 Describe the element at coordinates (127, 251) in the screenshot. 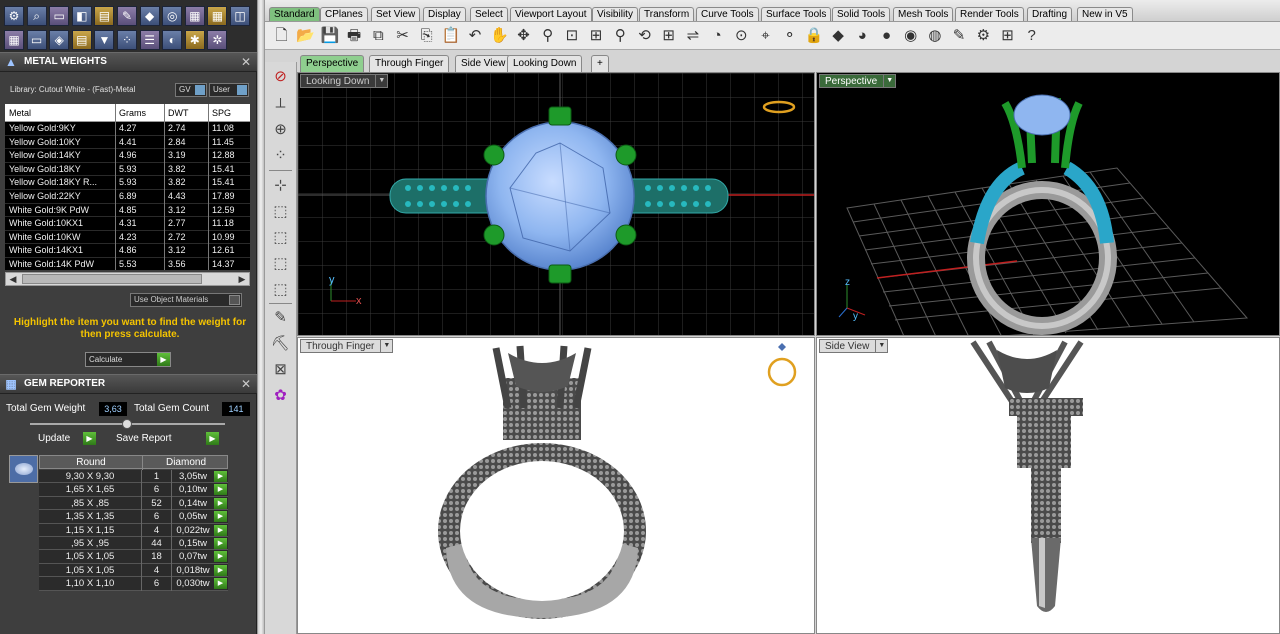

I see `table-row: White Gold:14KX1 4.86 3.12 12.61` at that location.